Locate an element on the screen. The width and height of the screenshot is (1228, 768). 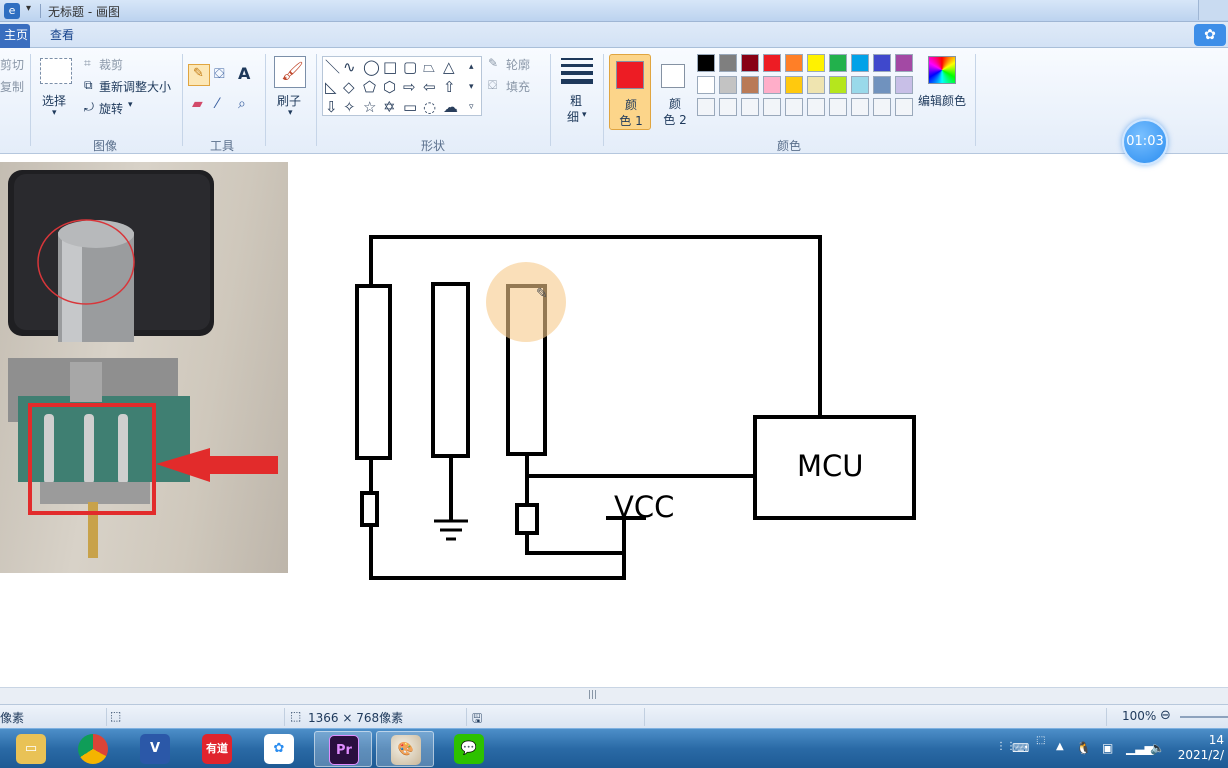
brush-icon: 🖌 is located at coordinates (290, 72).